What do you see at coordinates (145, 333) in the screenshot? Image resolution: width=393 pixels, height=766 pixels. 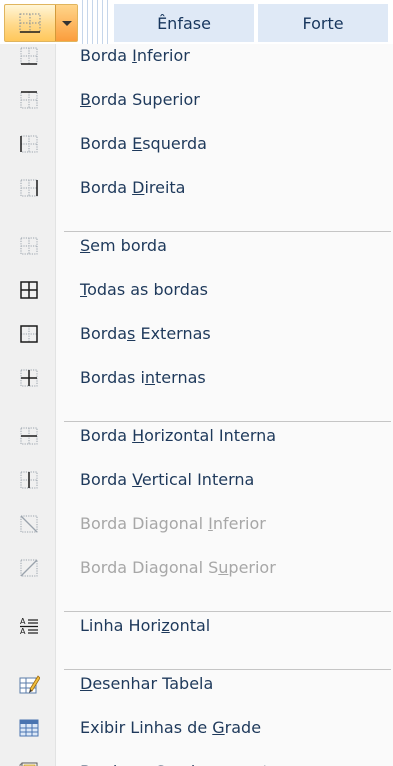 I see `menu-item-label: Bordas Externas` at bounding box center [145, 333].